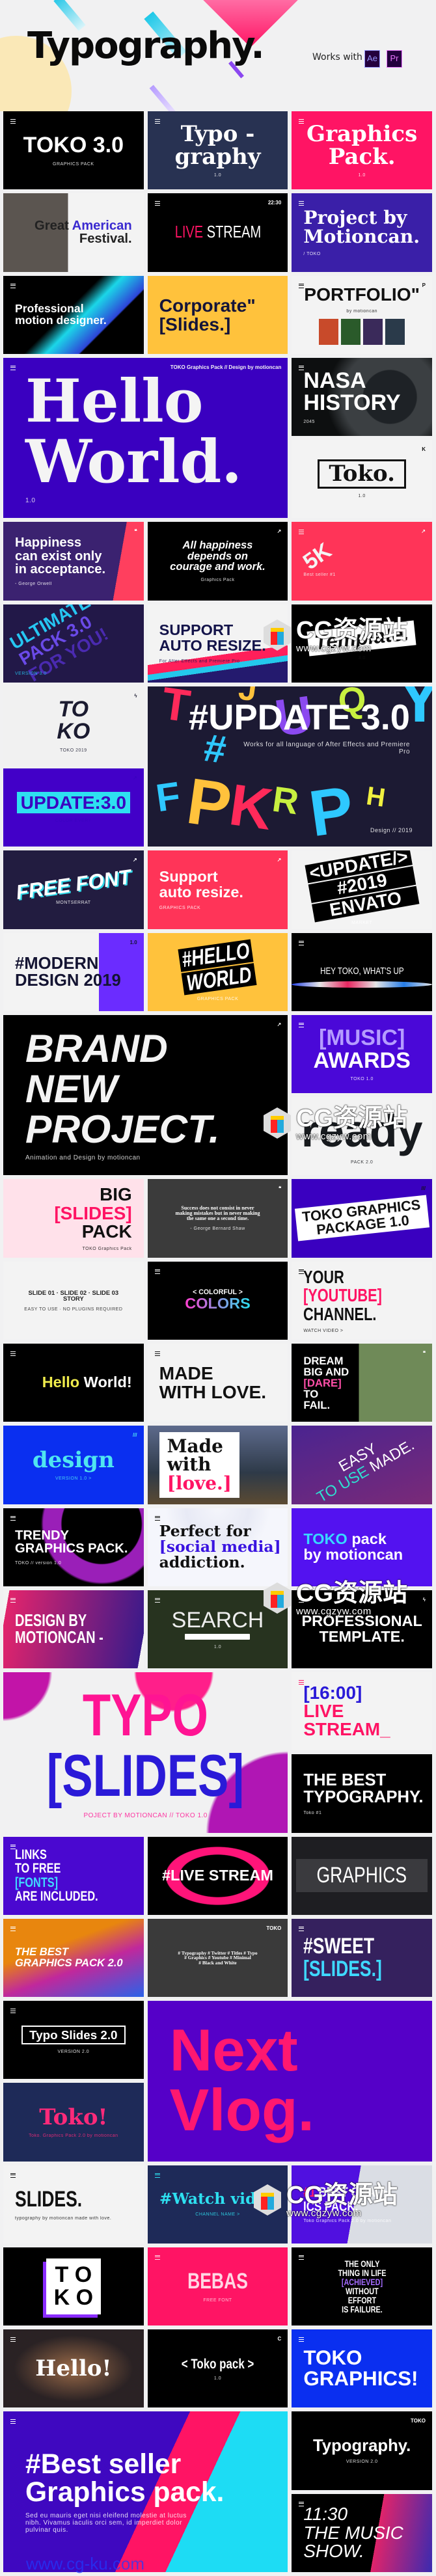 The image size is (436, 2576). What do you see at coordinates (217, 314) in the screenshot?
I see `slide-tile-corporate-slides: Corporate" [Slides.]` at bounding box center [217, 314].